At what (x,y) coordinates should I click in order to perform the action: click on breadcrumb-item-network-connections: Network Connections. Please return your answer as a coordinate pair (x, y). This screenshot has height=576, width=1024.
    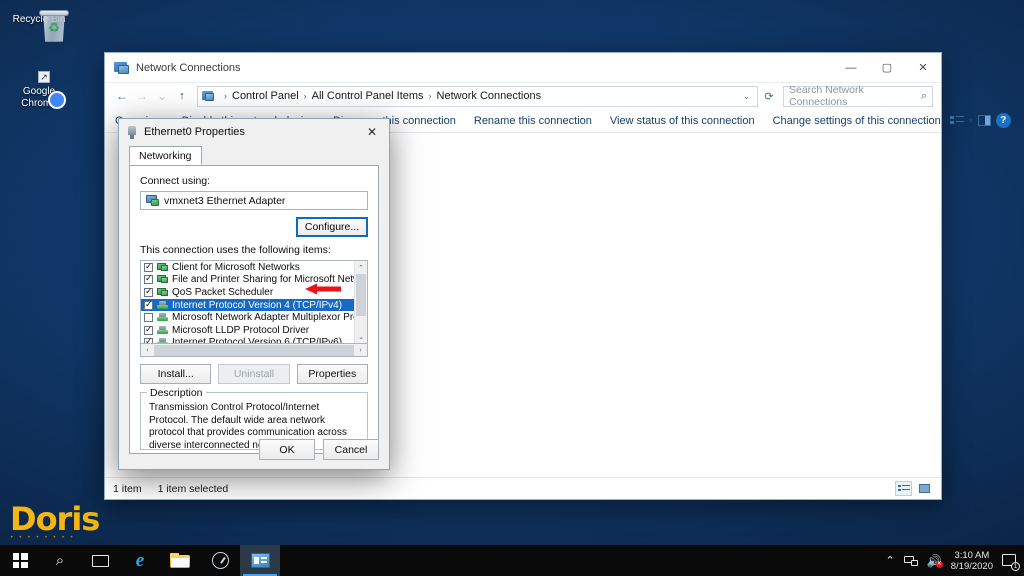
    Looking at the image, I should click on (489, 96).